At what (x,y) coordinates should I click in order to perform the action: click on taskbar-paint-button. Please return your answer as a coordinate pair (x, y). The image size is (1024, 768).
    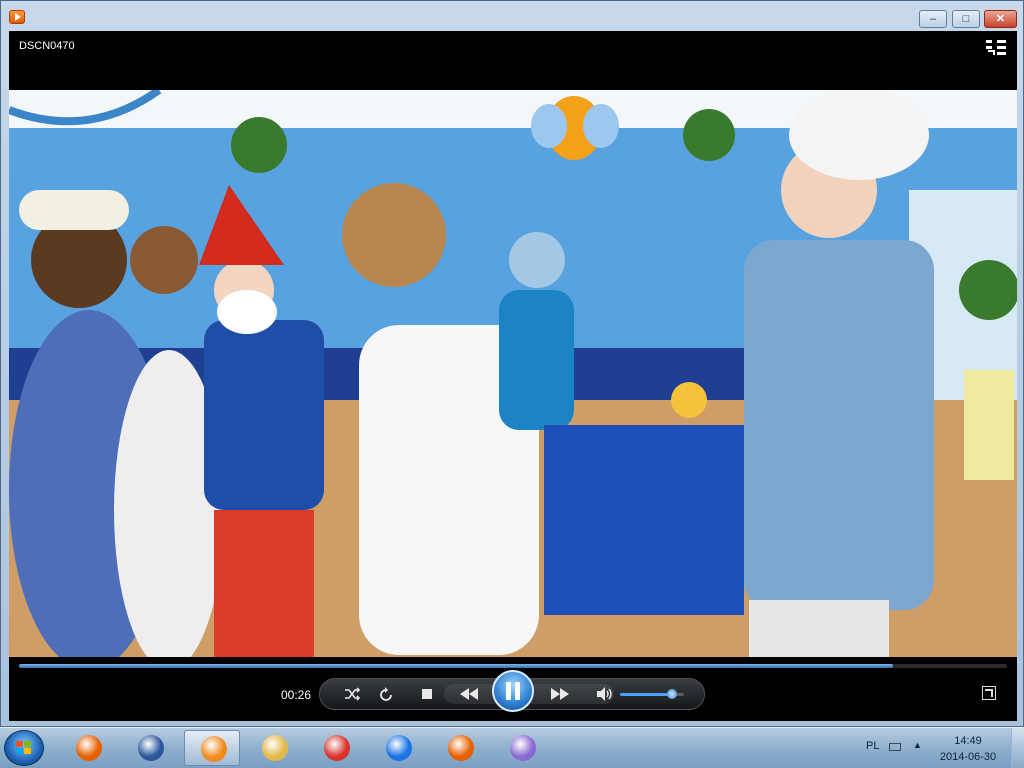
    Looking at the image, I should click on (522, 748).